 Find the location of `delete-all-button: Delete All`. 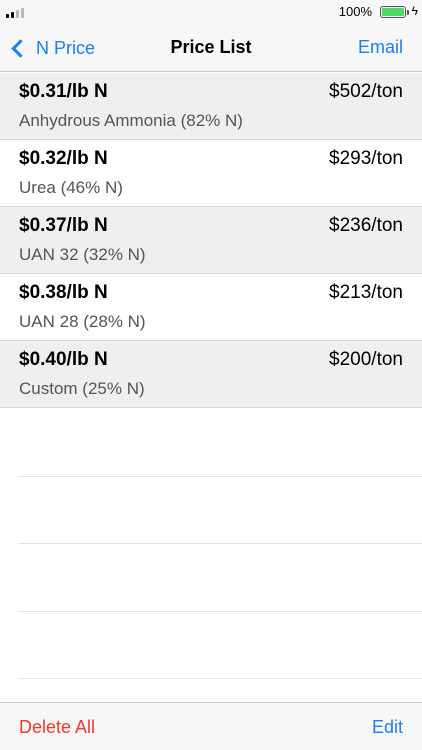

delete-all-button: Delete All is located at coordinates (57, 727).